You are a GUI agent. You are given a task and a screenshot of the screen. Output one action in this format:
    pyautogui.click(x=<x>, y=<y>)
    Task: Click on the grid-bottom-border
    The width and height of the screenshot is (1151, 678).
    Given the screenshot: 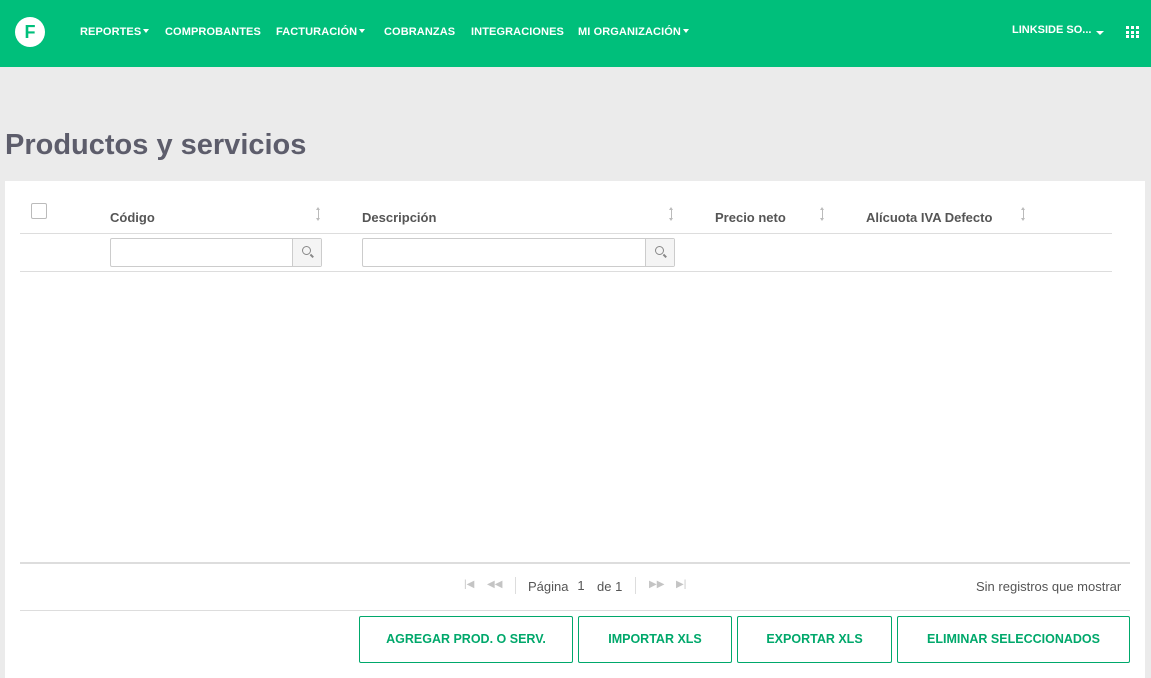 What is the action you would take?
    pyautogui.click(x=575, y=563)
    